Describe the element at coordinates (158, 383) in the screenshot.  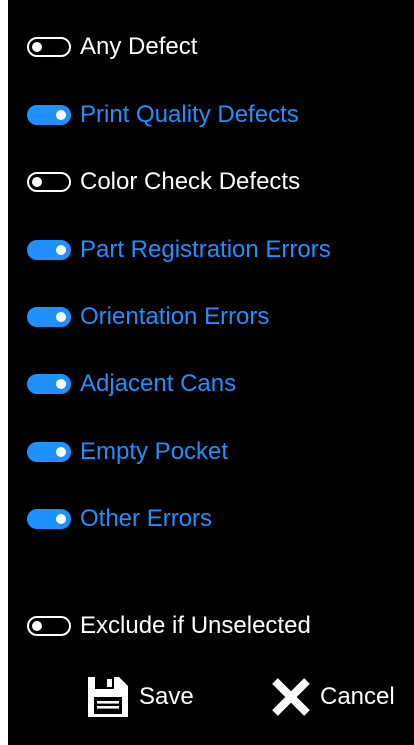
I see `toggle-label-adjacent-cans: Adjacent Cans` at that location.